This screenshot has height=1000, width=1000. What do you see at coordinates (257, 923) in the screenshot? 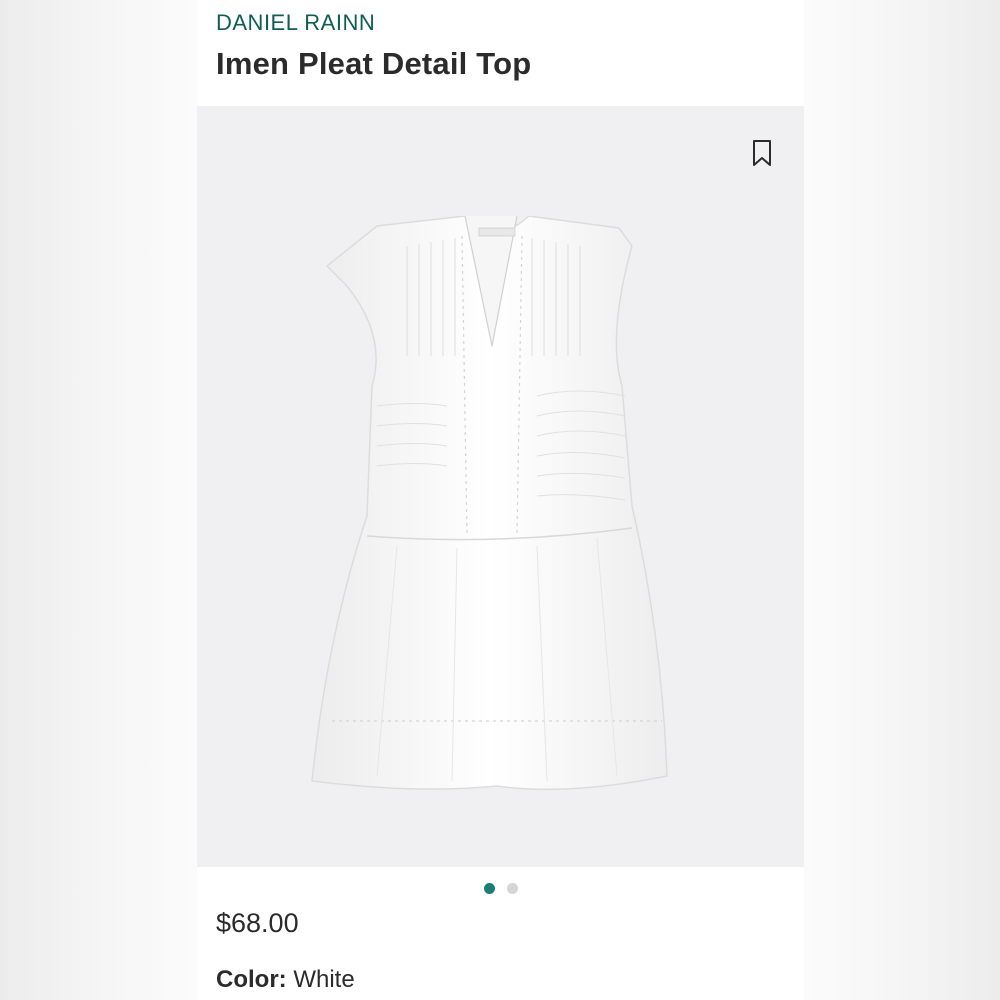
I see `product-price: $68.00` at bounding box center [257, 923].